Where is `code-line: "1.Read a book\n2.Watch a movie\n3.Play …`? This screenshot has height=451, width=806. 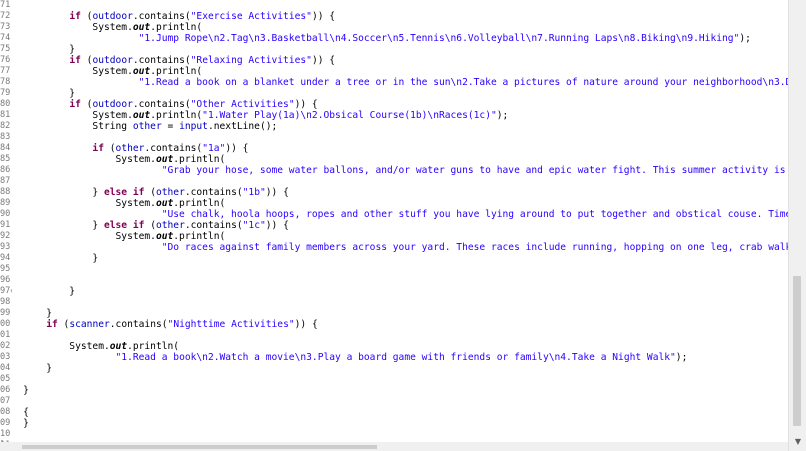
code-line: "1.Read a book\n2.Watch a movie\n3.Play … is located at coordinates (344, 357).